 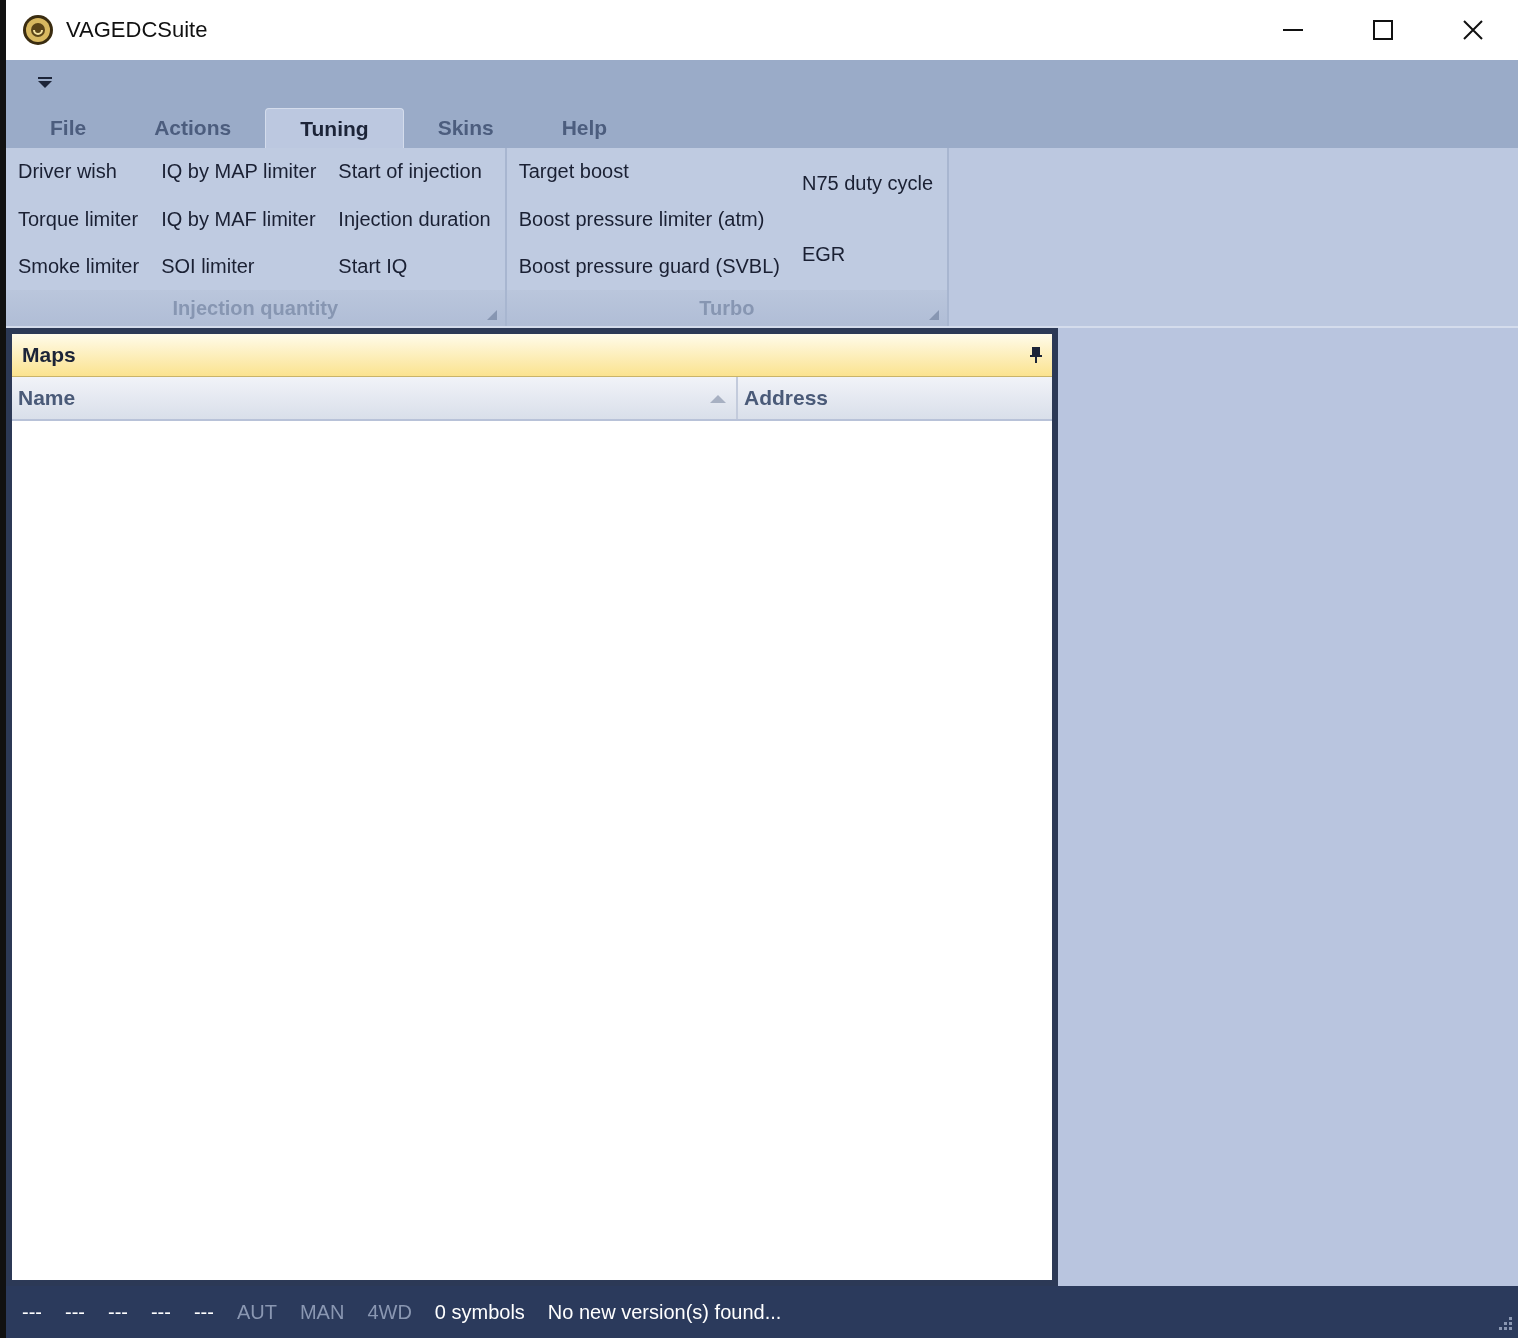 I want to click on ribbon-item: IQ by MAF limiter, so click(x=239, y=219).